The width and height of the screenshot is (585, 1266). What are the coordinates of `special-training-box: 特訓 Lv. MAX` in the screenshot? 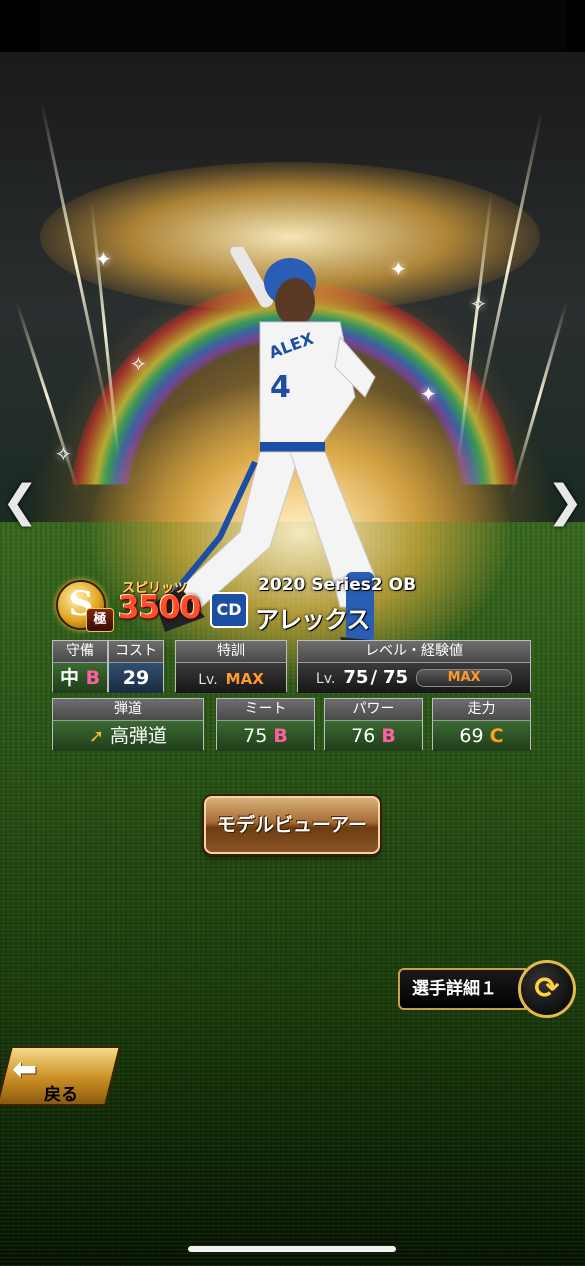 It's located at (231, 666).